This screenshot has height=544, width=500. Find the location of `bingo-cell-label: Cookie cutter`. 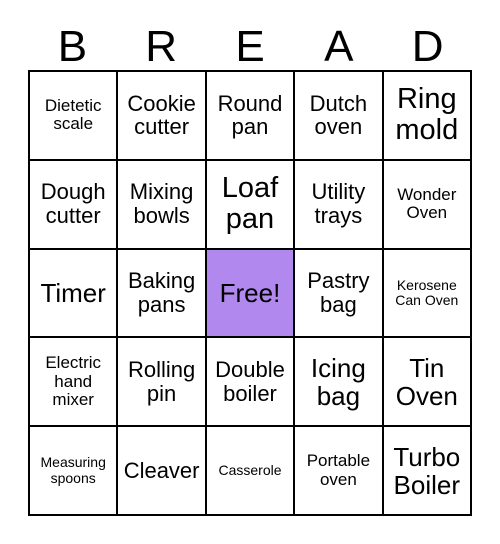

bingo-cell-label: Cookie cutter is located at coordinates (161, 115).